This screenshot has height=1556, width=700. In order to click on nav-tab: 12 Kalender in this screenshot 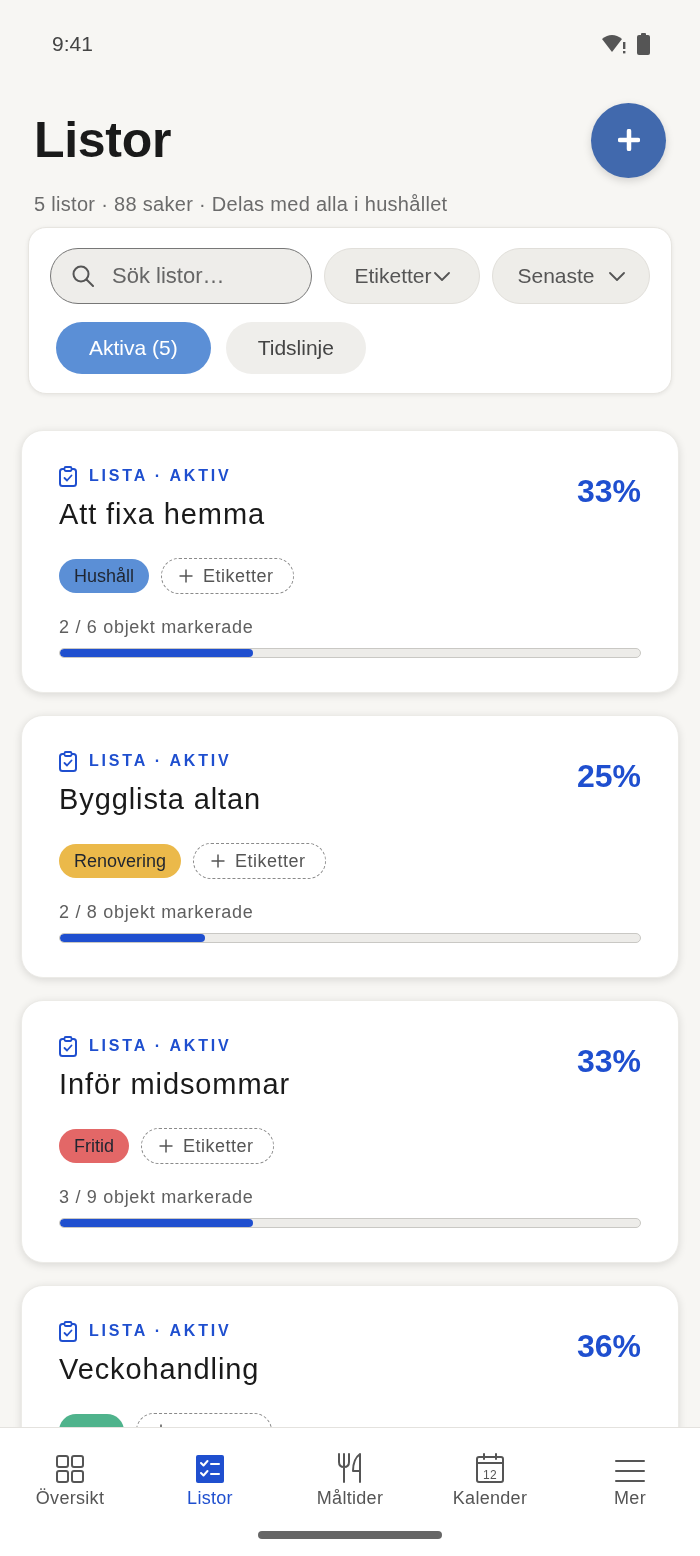, I will do `click(490, 1468)`.